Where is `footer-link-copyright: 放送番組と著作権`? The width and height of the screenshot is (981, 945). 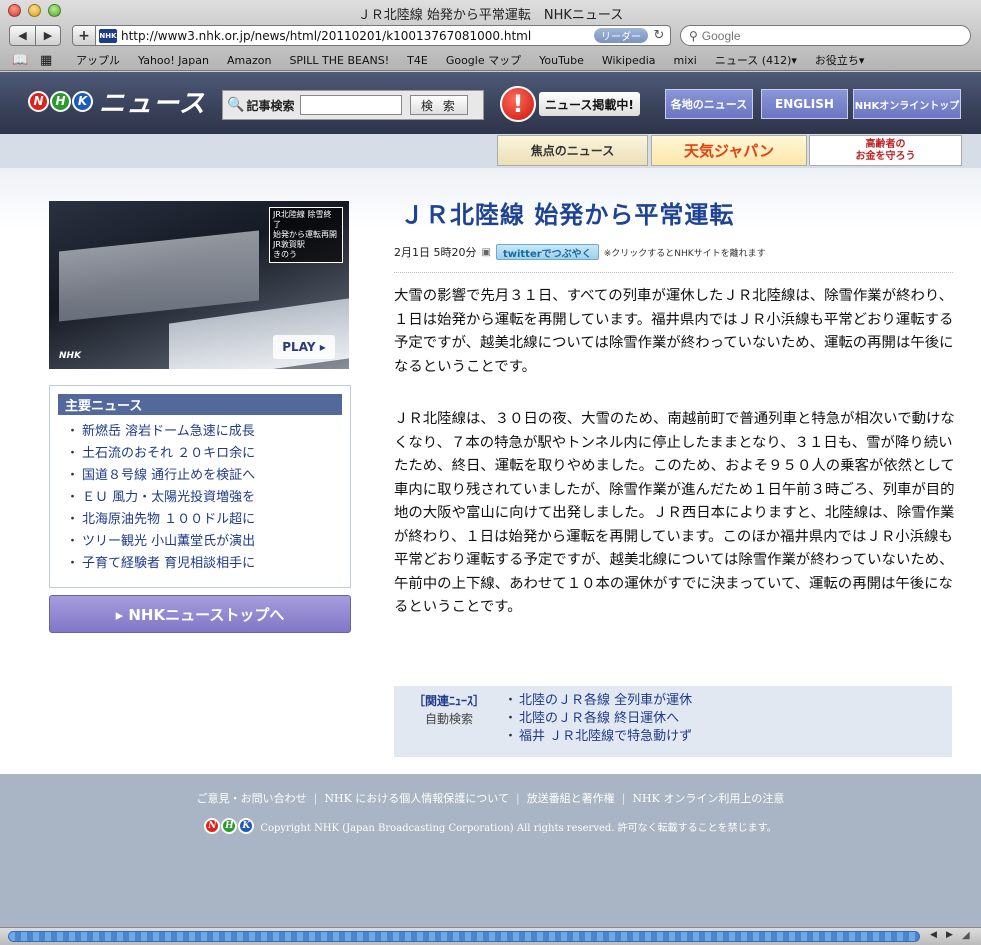 footer-link-copyright: 放送番組と著作権 is located at coordinates (571, 798).